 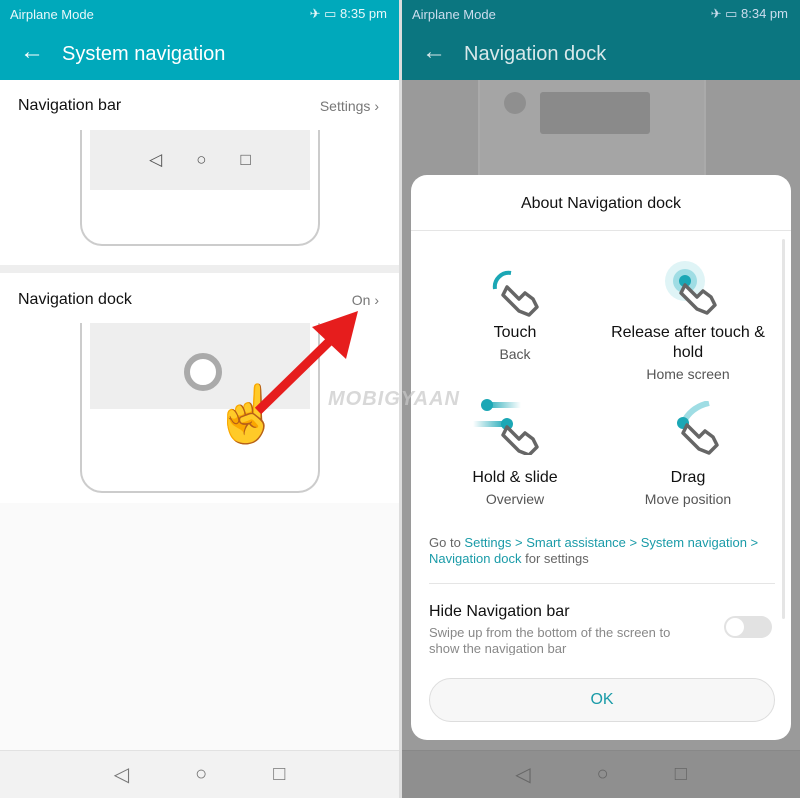 I want to click on navigation-bar-row: Navigation bar Settings › ◁ ○ □, so click(x=199, y=172).